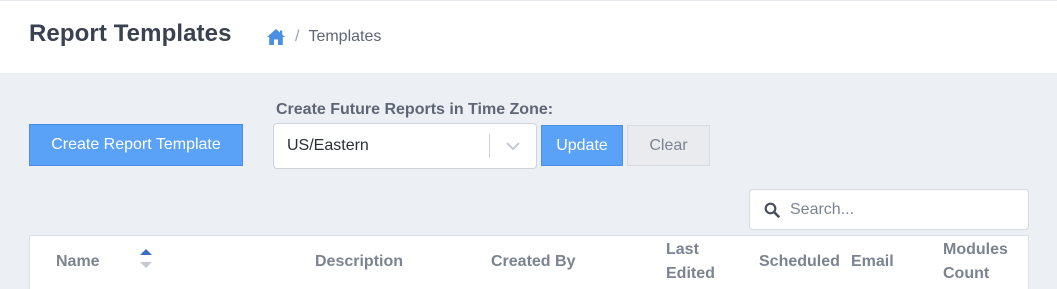  I want to click on sort-ascending-icon, so click(146, 260).